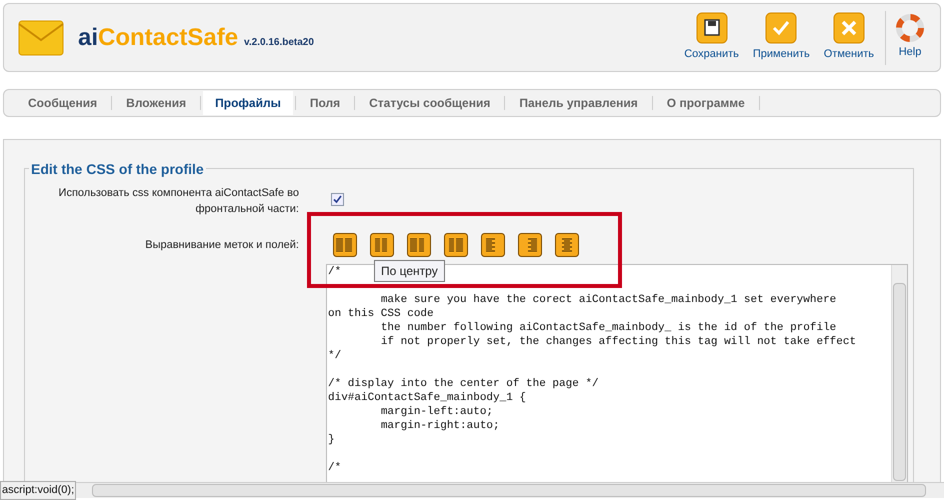 The image size is (944, 500). What do you see at coordinates (178, 201) in the screenshot?
I see `field-label: Использовать css компонента aiContactSafe во фронтальной части:` at bounding box center [178, 201].